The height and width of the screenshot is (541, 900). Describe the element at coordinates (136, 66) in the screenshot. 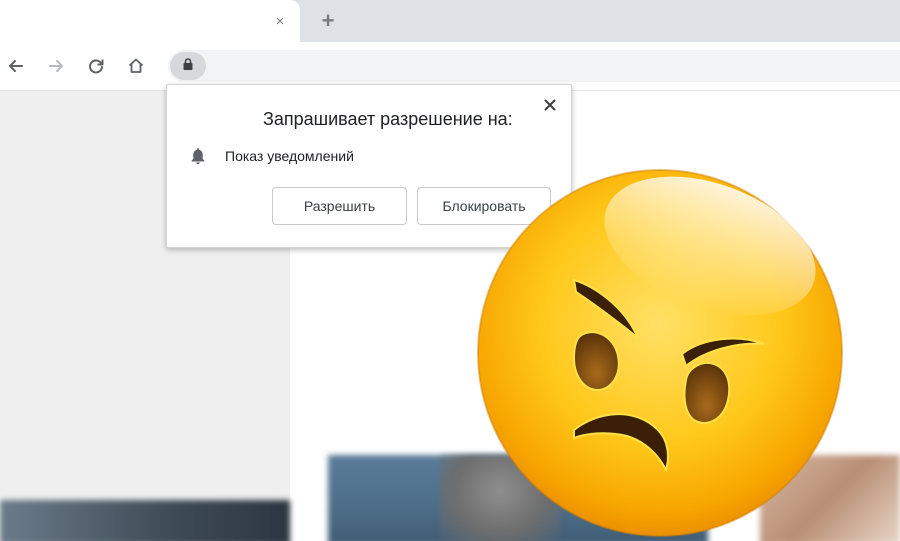

I see `home-icon` at that location.